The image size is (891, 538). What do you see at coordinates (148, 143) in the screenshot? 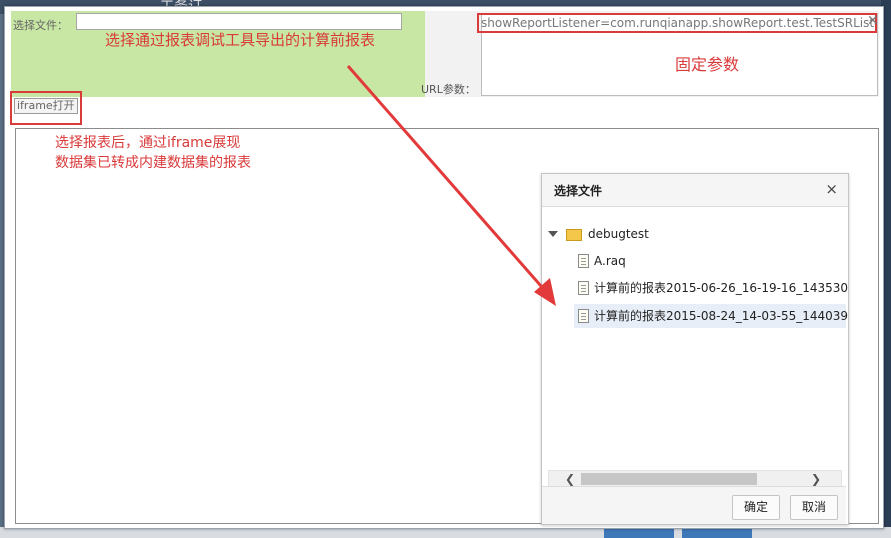
I see `annotation-iframe-note-line1: 选择报表后，通过iframe展现` at bounding box center [148, 143].